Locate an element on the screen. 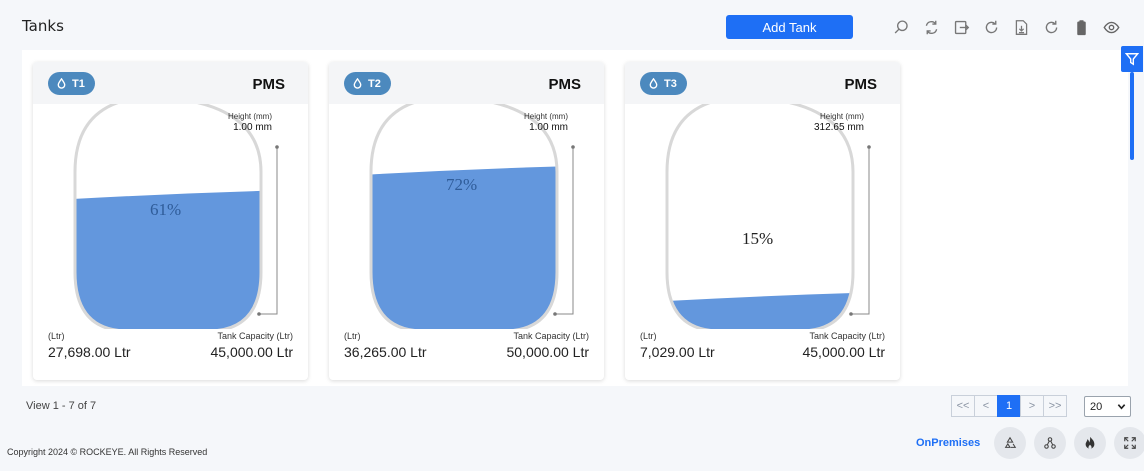 This screenshot has width=1144, height=471. filter-icon is located at coordinates (1132, 59).